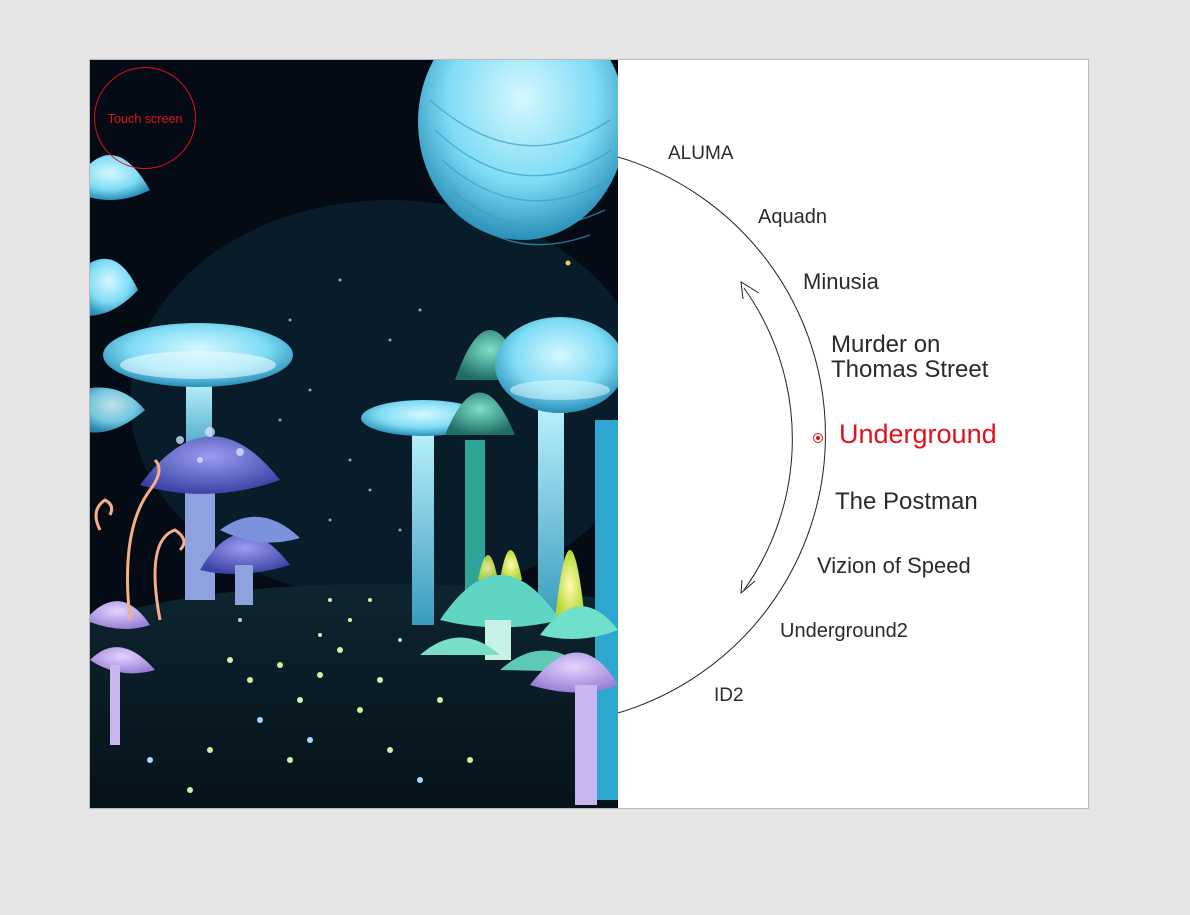  Describe the element at coordinates (768, 439) in the screenshot. I see `scroll-track-arc` at that location.